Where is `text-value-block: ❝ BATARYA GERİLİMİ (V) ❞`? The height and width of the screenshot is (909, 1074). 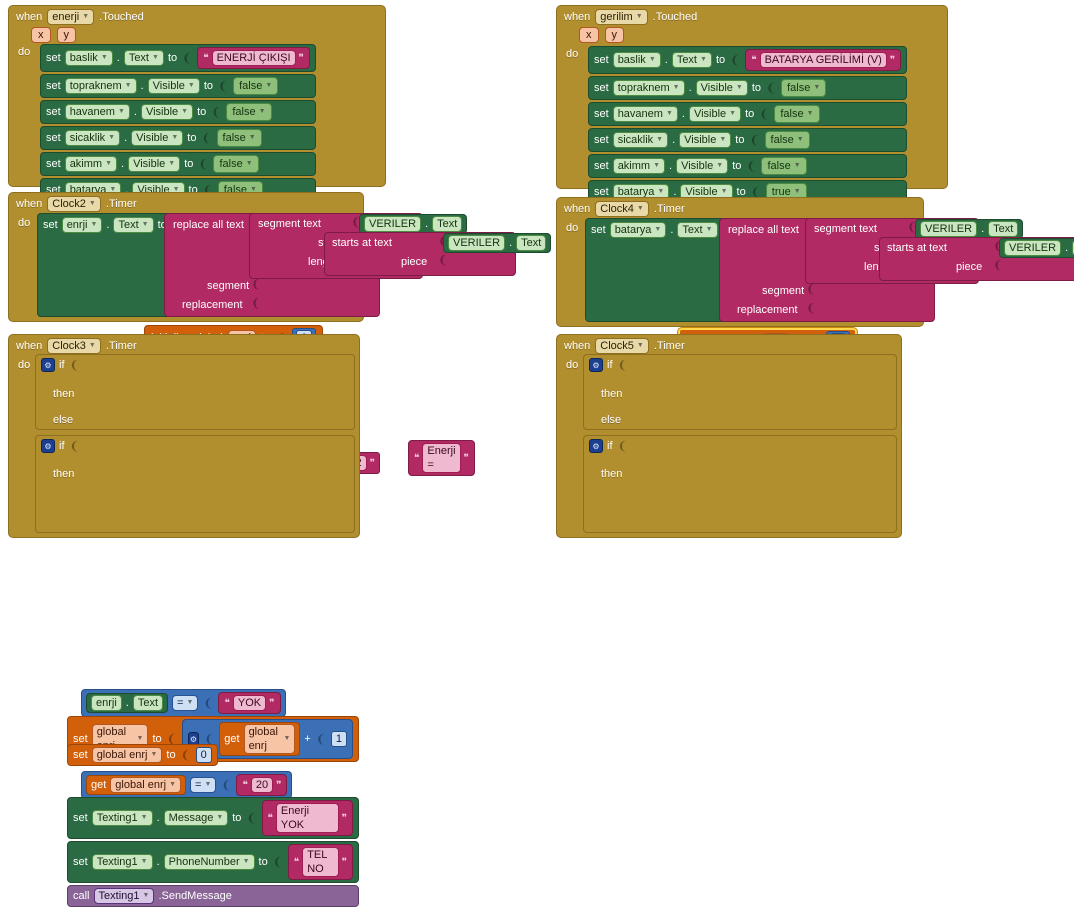
text-value-block: ❝ BATARYA GERİLİMİ (V) ❞ is located at coordinates (823, 60).